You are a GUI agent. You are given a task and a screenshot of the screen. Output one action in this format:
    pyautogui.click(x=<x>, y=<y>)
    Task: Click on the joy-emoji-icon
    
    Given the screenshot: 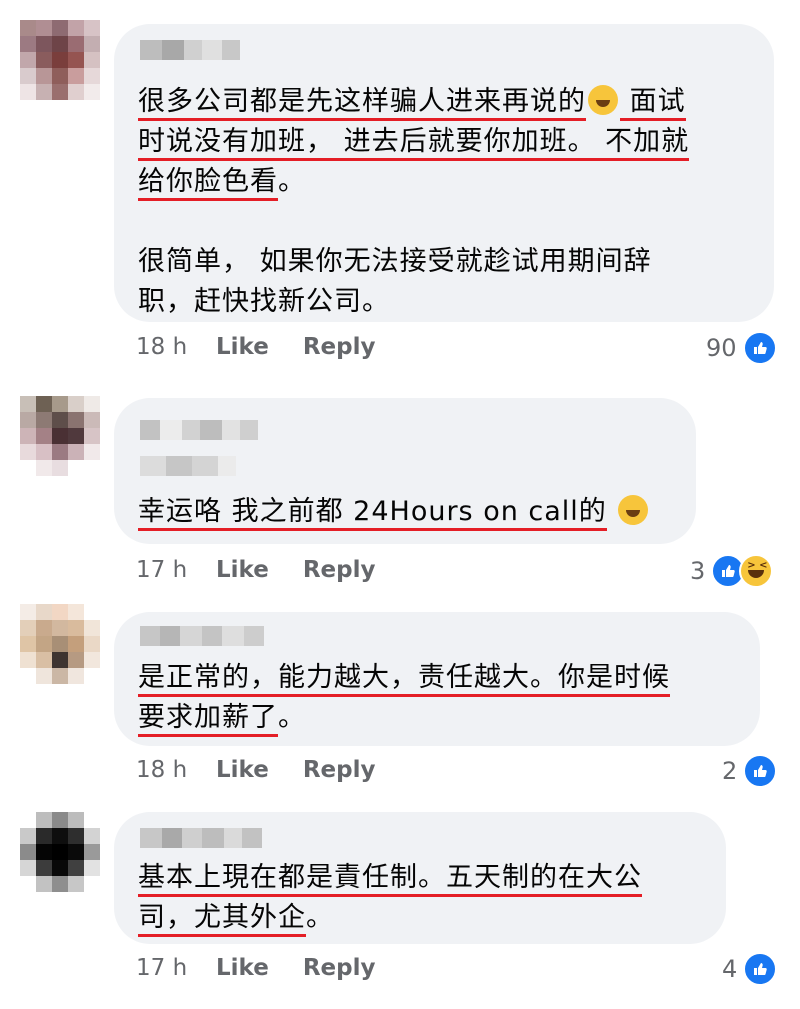 What is the action you would take?
    pyautogui.click(x=603, y=100)
    